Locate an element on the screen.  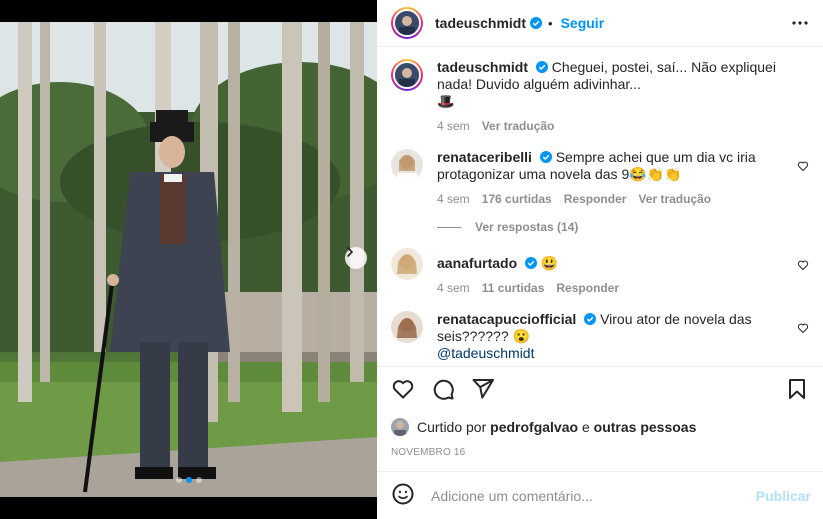
emoji-button is located at coordinates (403, 495).